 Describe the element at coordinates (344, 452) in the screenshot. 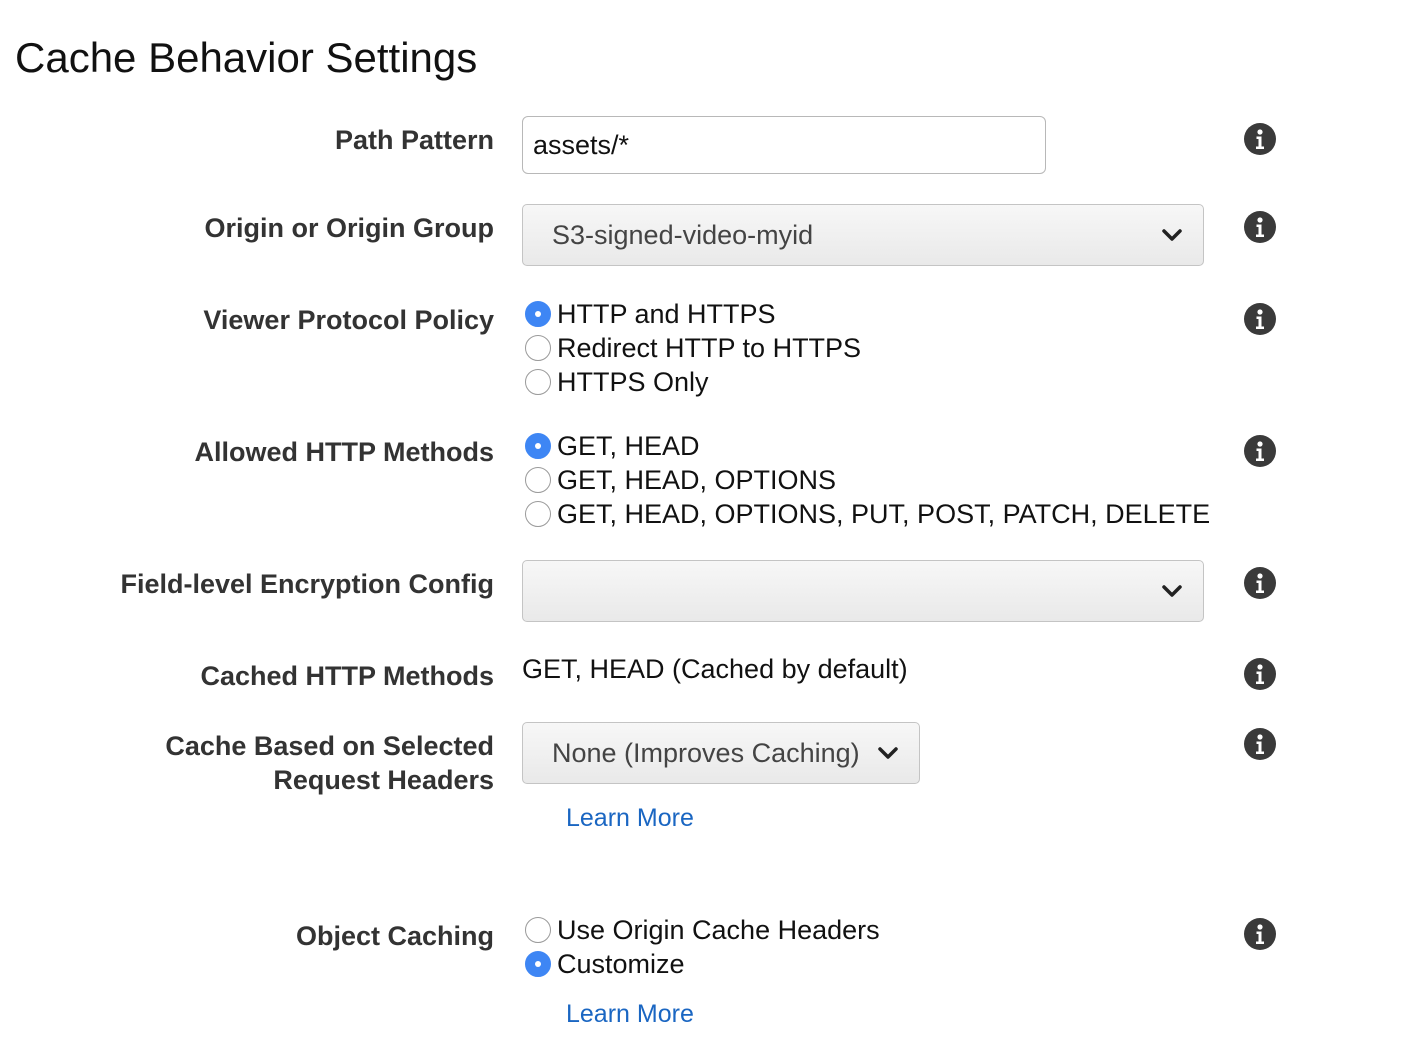

I see `allowed-methods-label: Allowed HTTP Methods` at that location.